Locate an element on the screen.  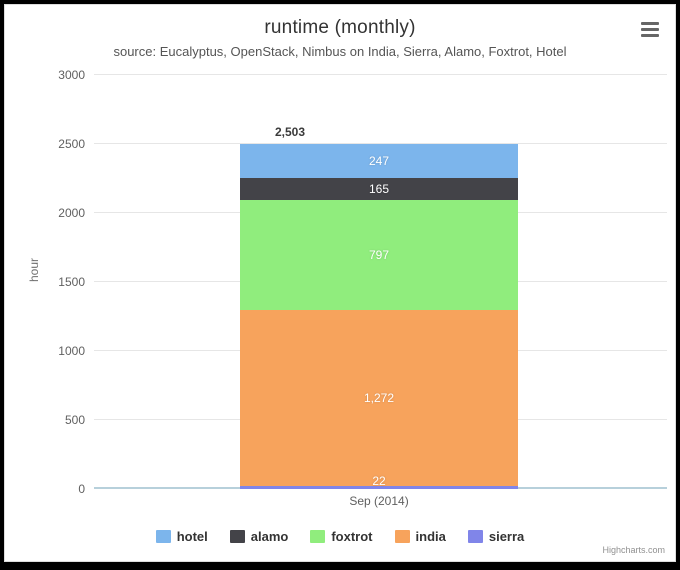
legend-swatch-hotel is located at coordinates (163, 536).